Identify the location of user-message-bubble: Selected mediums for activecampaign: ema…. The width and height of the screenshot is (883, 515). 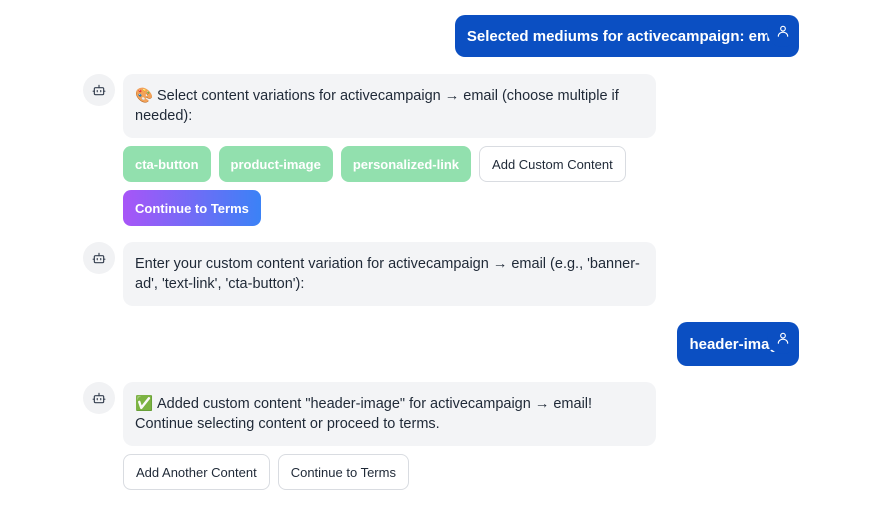
(626, 36).